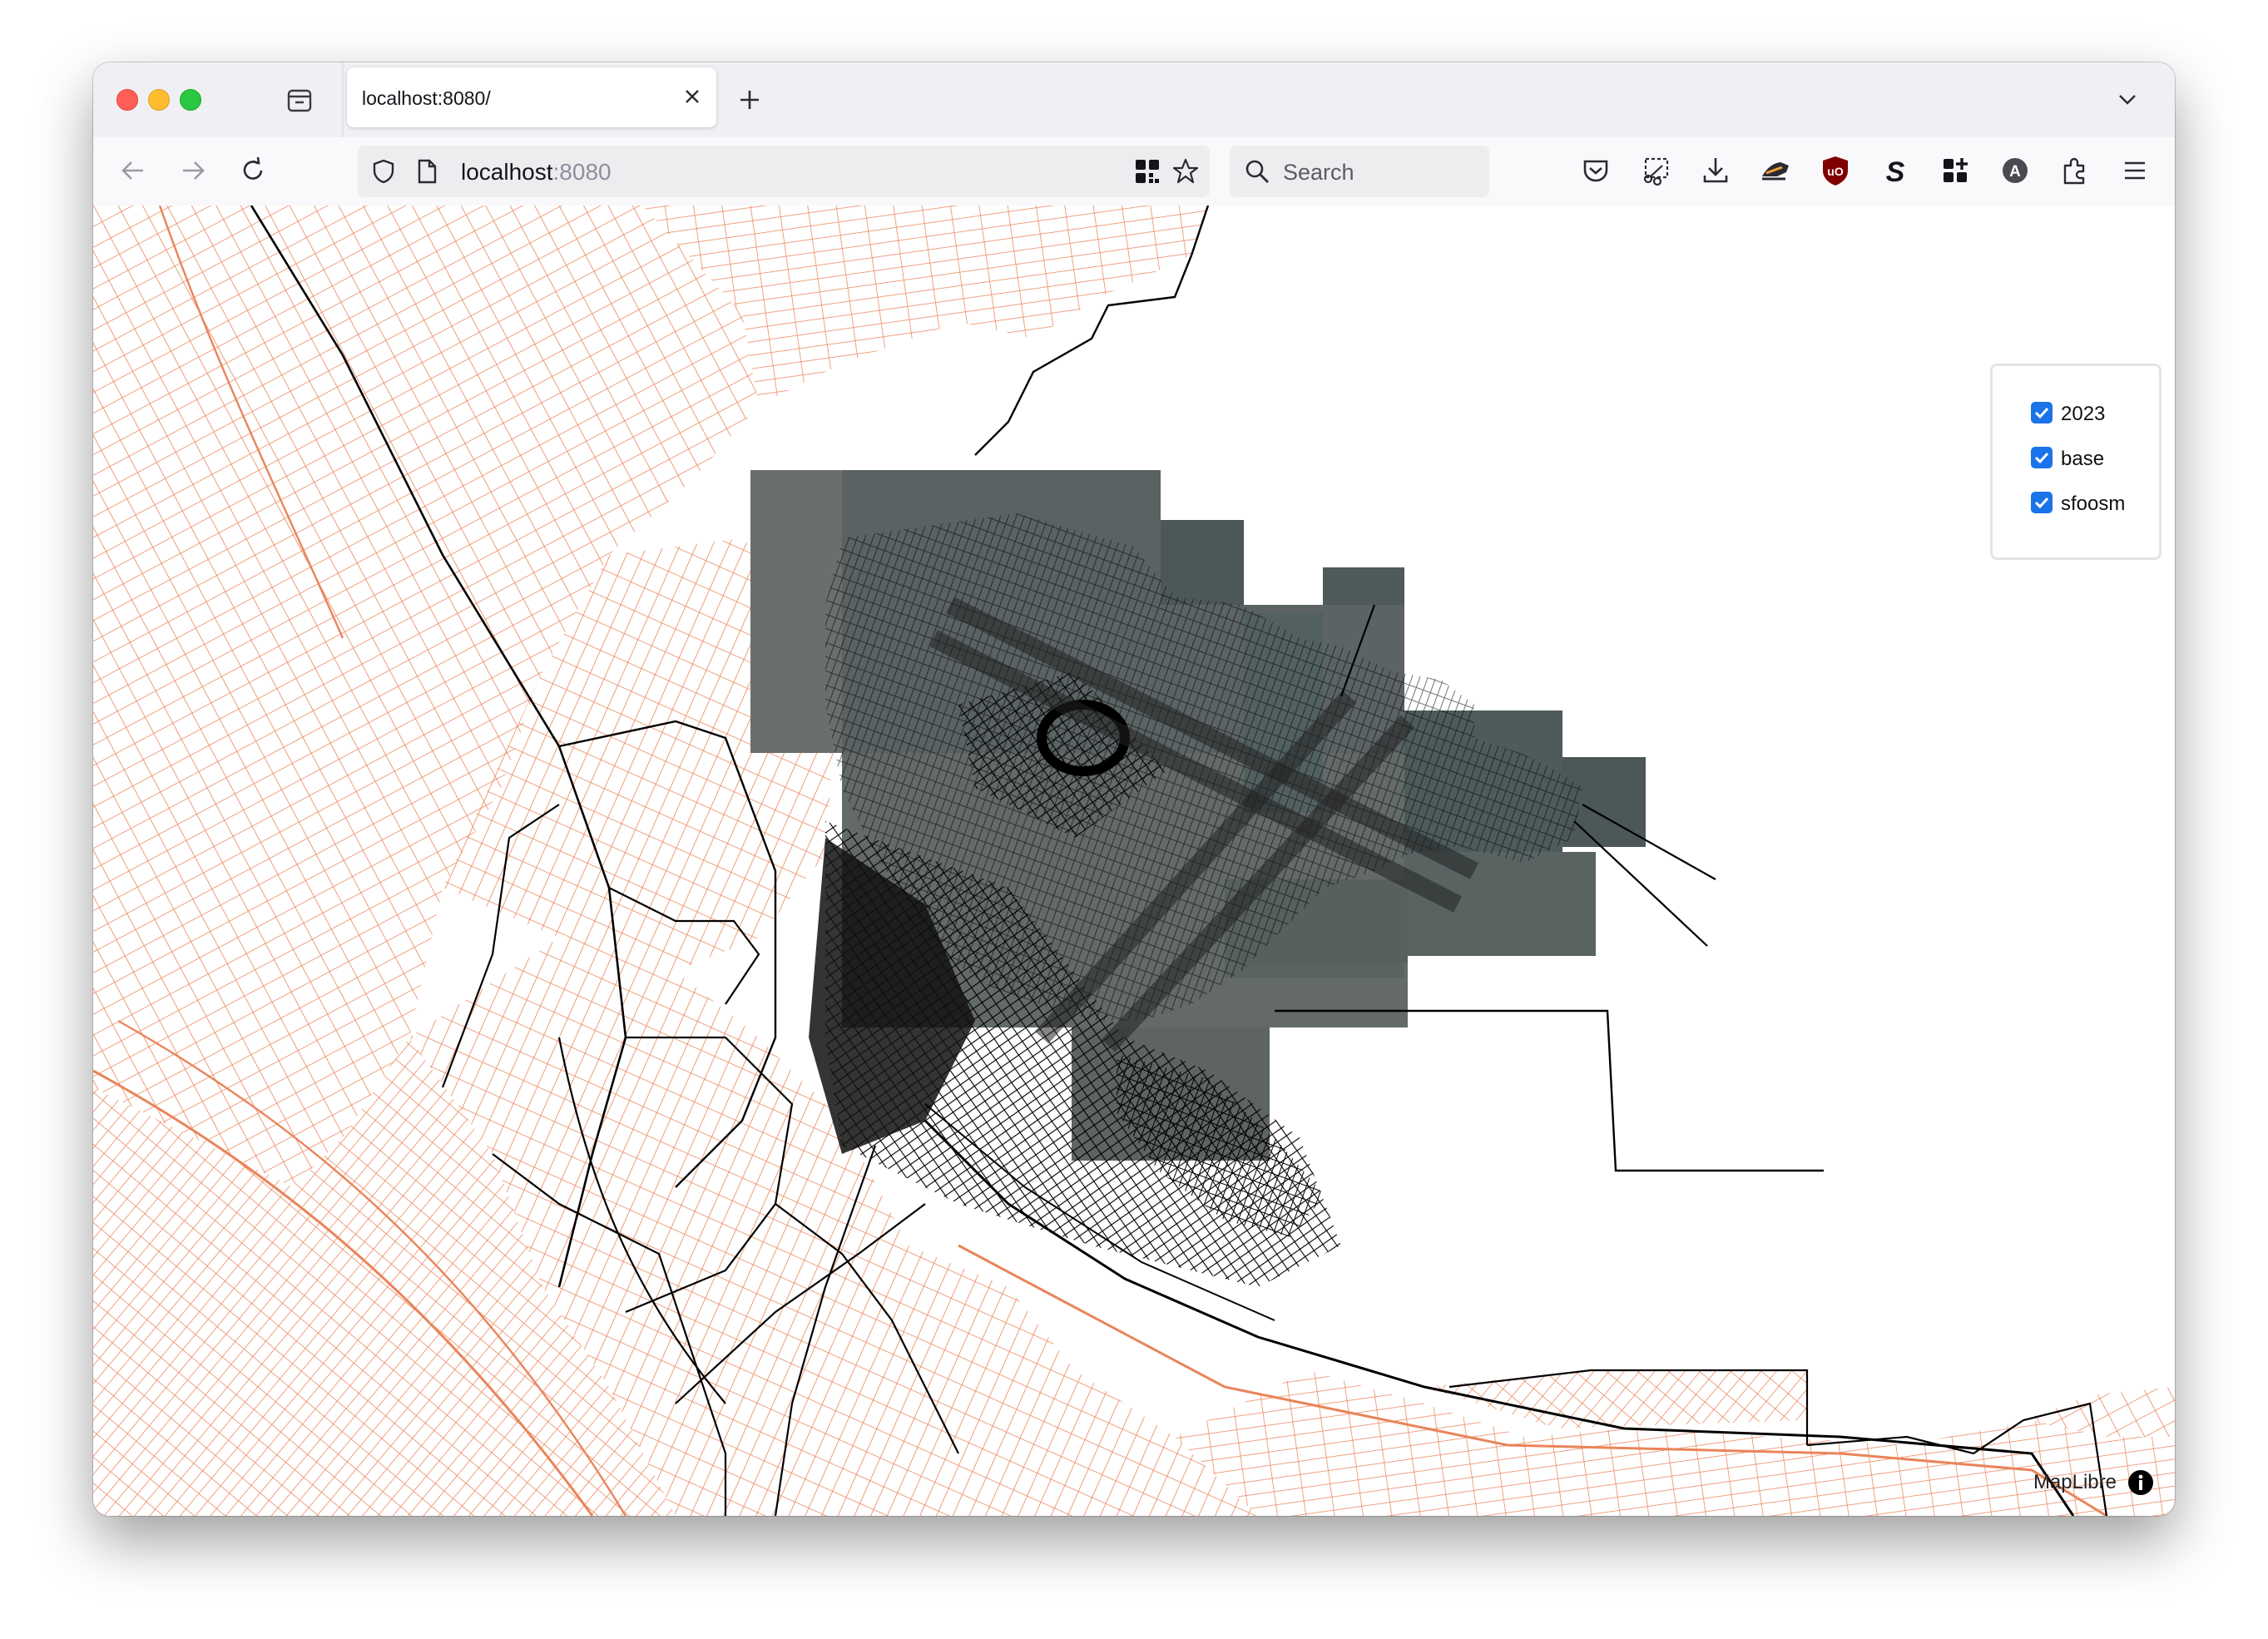 The image size is (2268, 1639). I want to click on svg-text: uO, so click(1835, 171).